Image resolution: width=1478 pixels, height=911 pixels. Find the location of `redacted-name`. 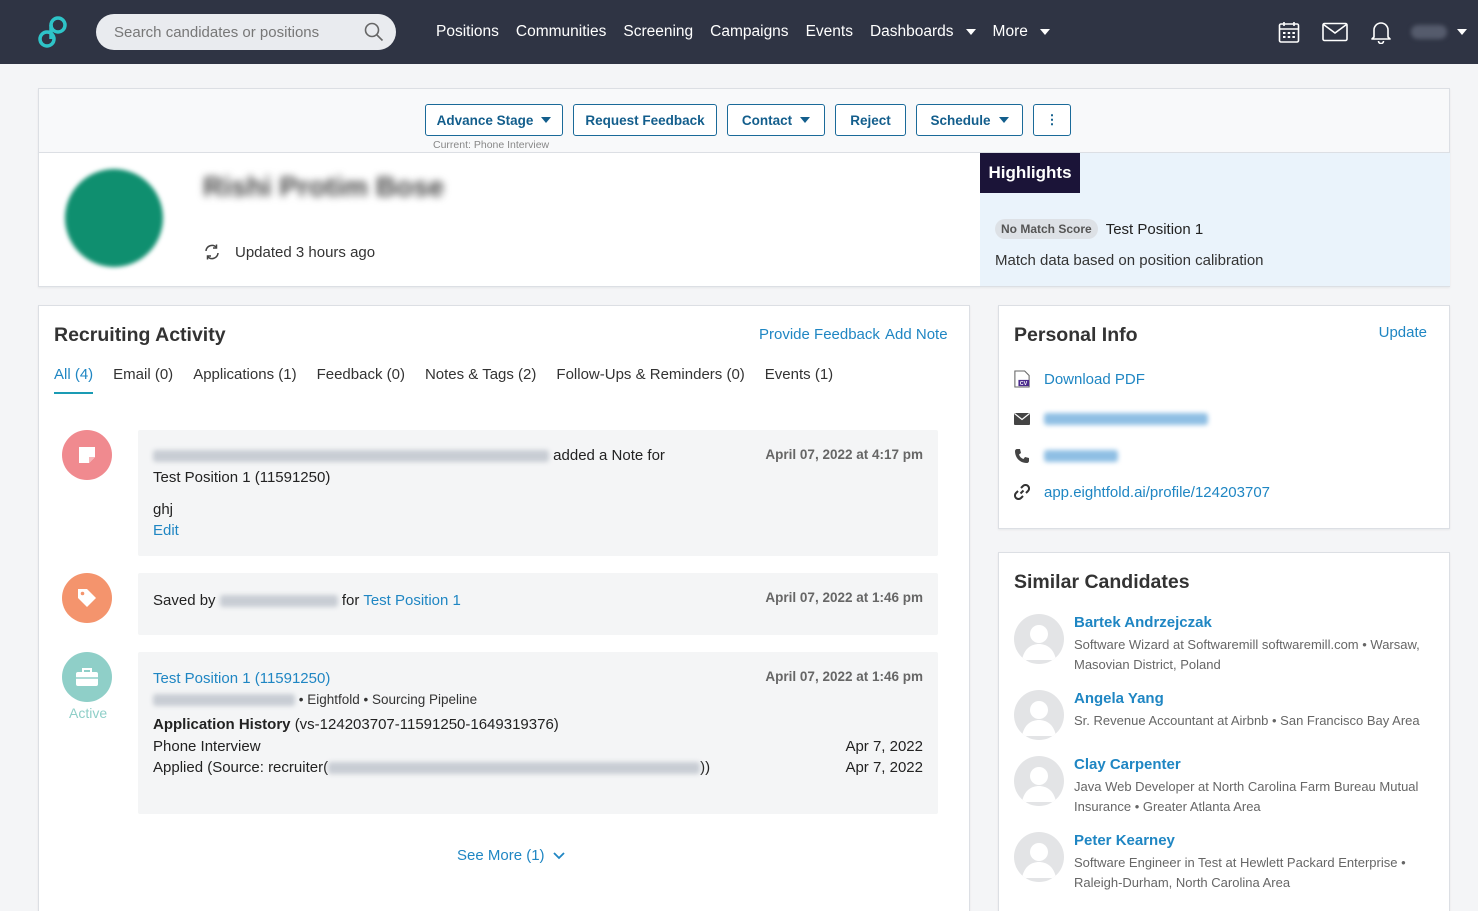

redacted-name is located at coordinates (278, 601).